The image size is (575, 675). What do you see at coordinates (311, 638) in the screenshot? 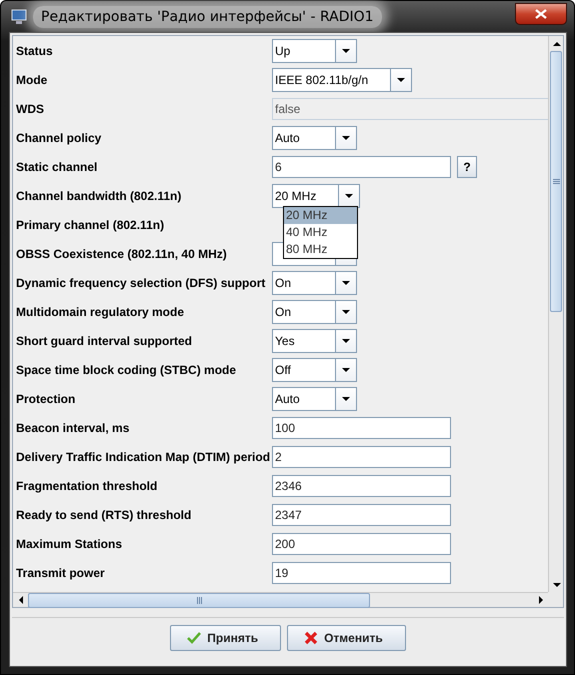
I see `cross-icon` at bounding box center [311, 638].